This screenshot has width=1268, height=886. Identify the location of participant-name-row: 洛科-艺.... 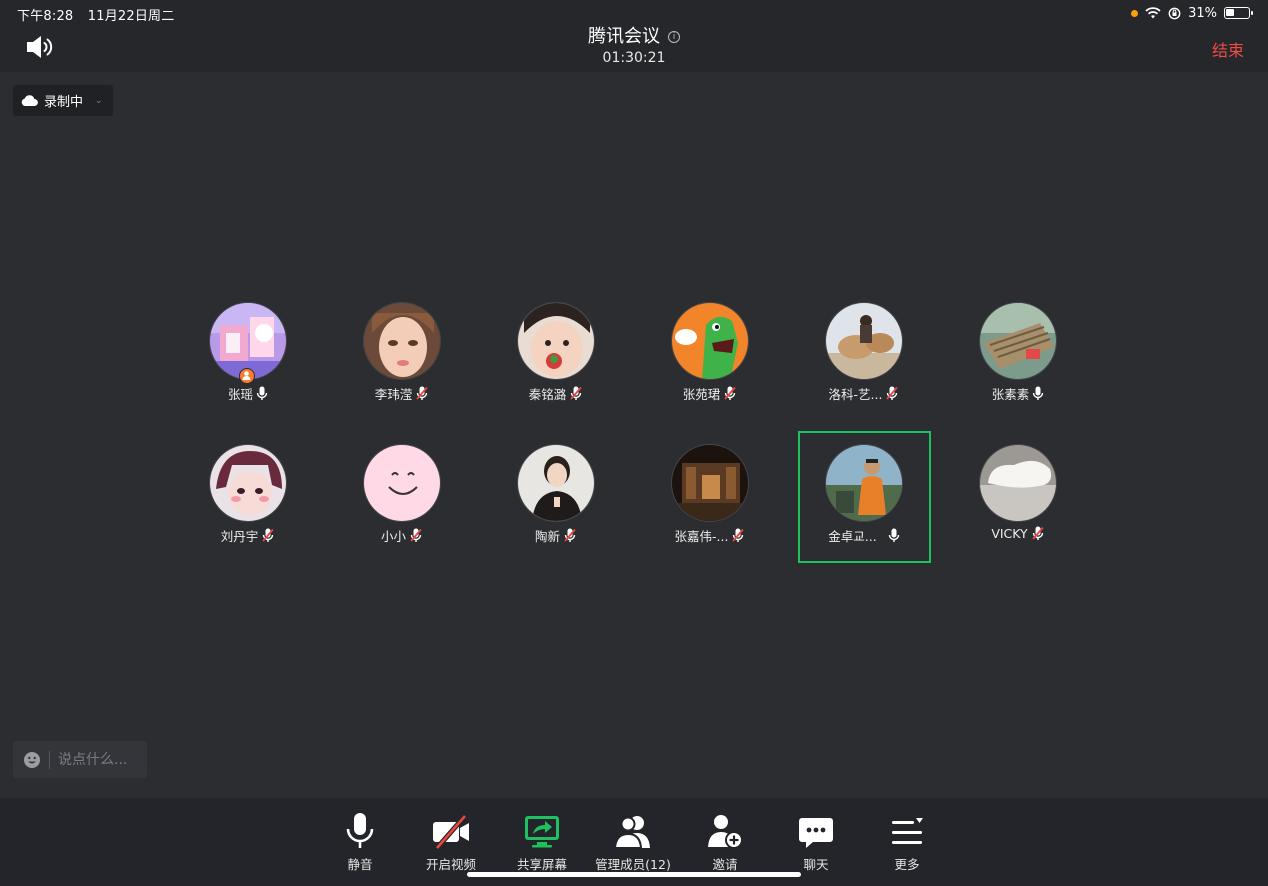
(864, 393).